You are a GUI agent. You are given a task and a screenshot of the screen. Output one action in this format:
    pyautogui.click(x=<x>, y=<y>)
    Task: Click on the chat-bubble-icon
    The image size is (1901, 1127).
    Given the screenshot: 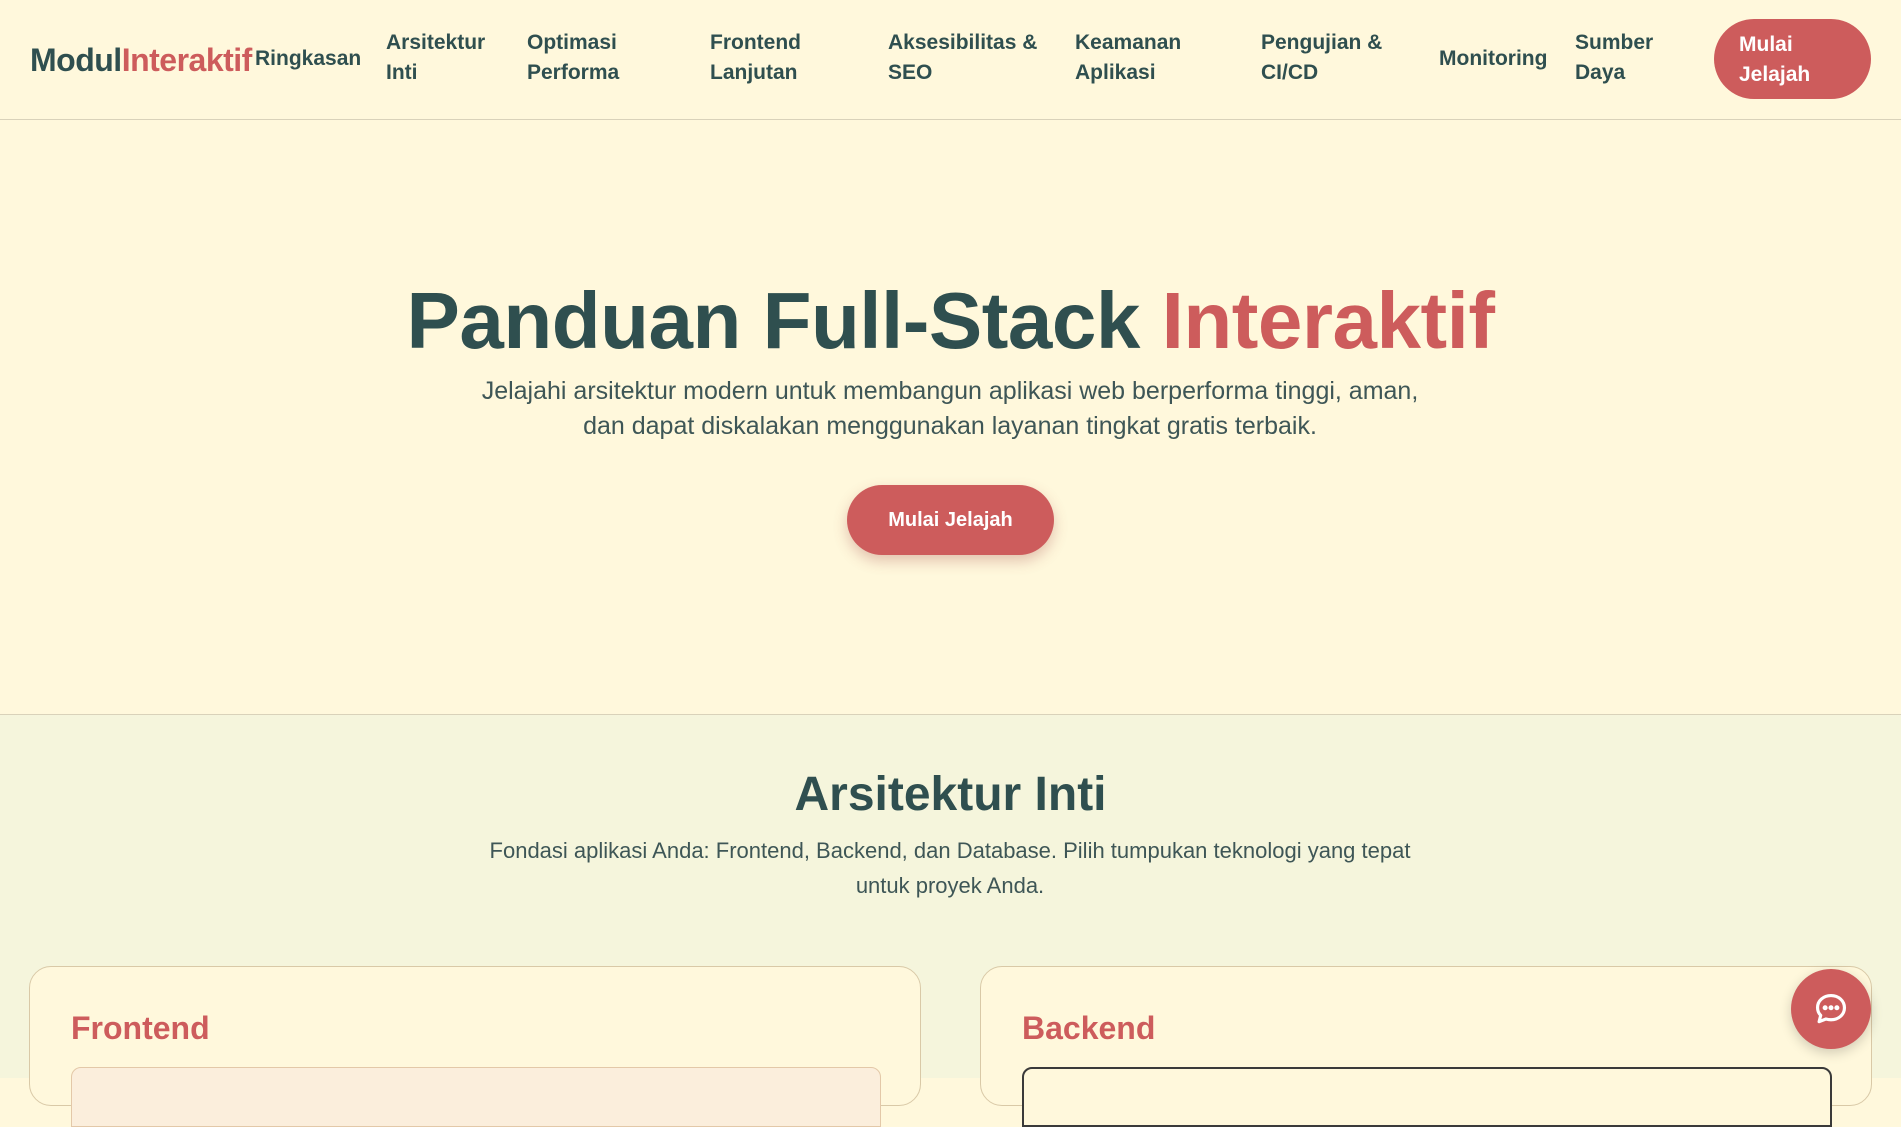 What is the action you would take?
    pyautogui.click(x=1831, y=1008)
    